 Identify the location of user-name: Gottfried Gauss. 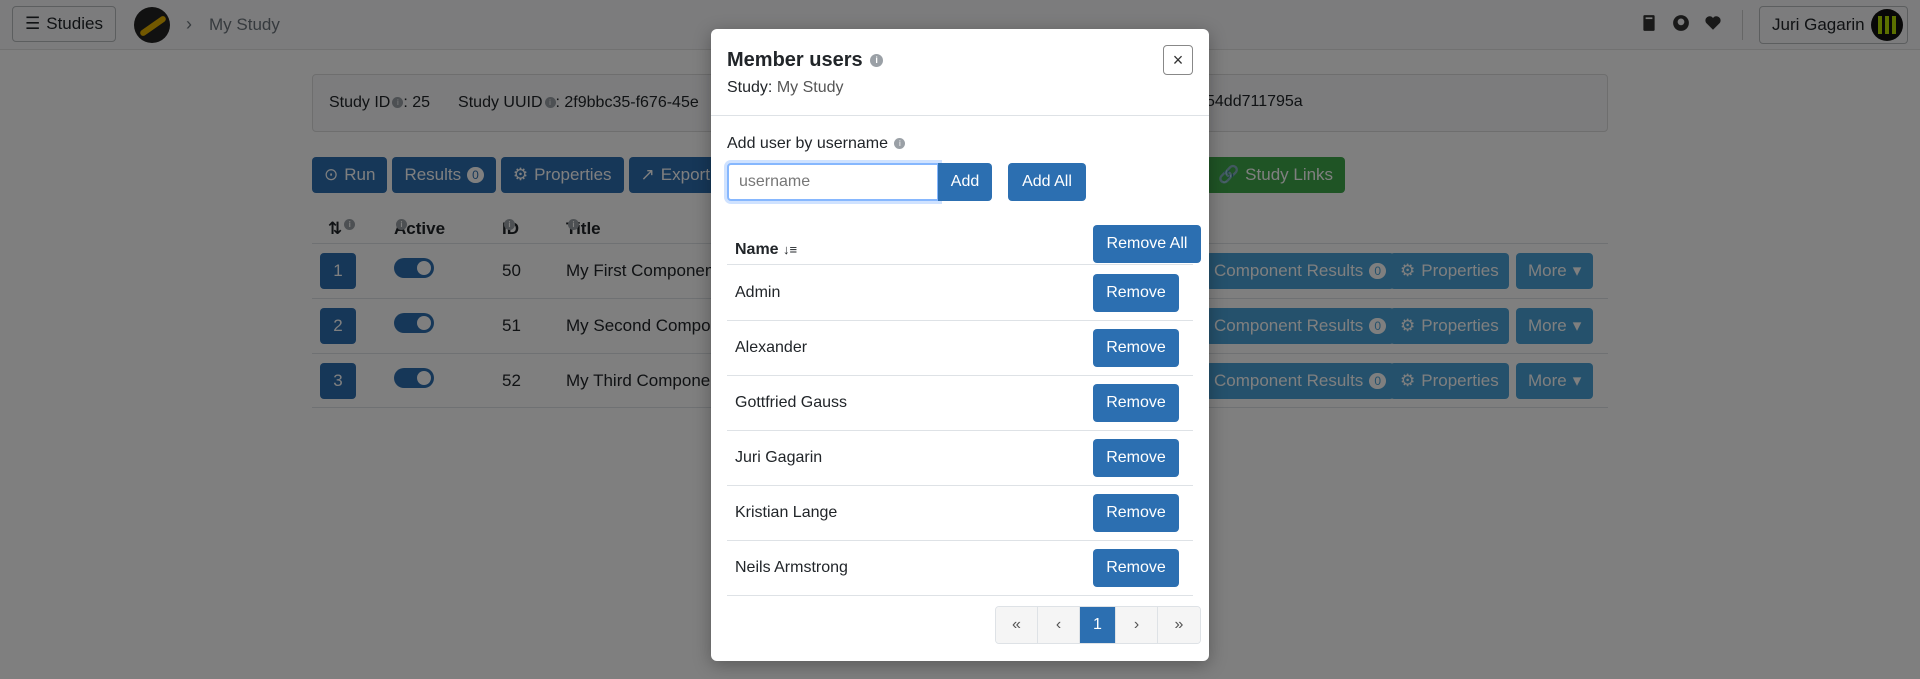
(791, 402).